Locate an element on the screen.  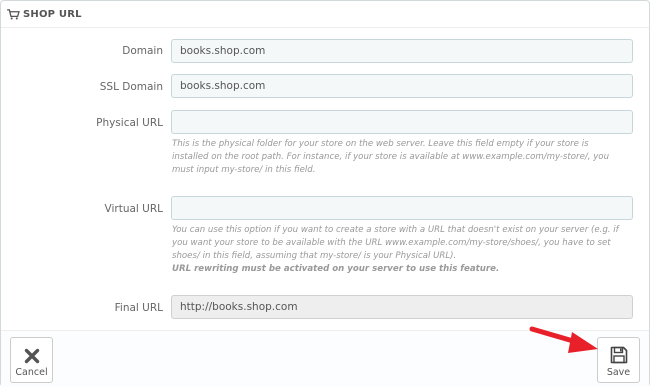
ssl-domain-input: books.shop.com is located at coordinates (402, 86).